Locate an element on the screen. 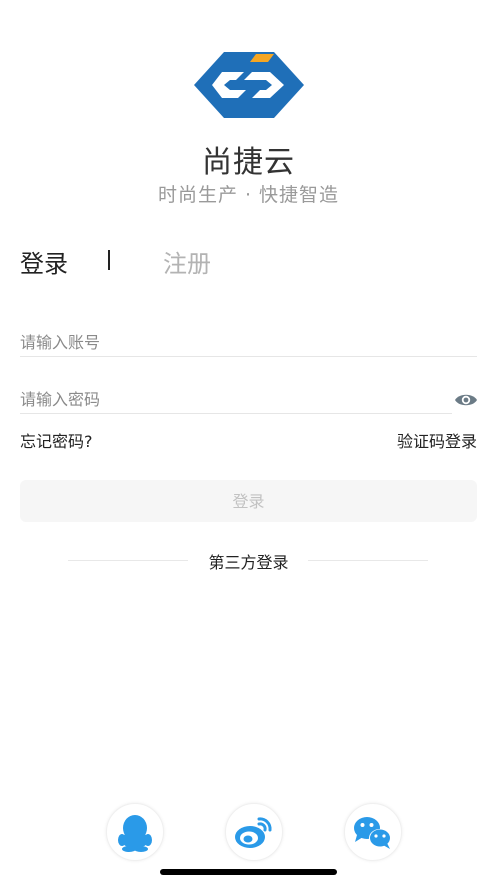 The height and width of the screenshot is (883, 497). qq-icon is located at coordinates (135, 833).